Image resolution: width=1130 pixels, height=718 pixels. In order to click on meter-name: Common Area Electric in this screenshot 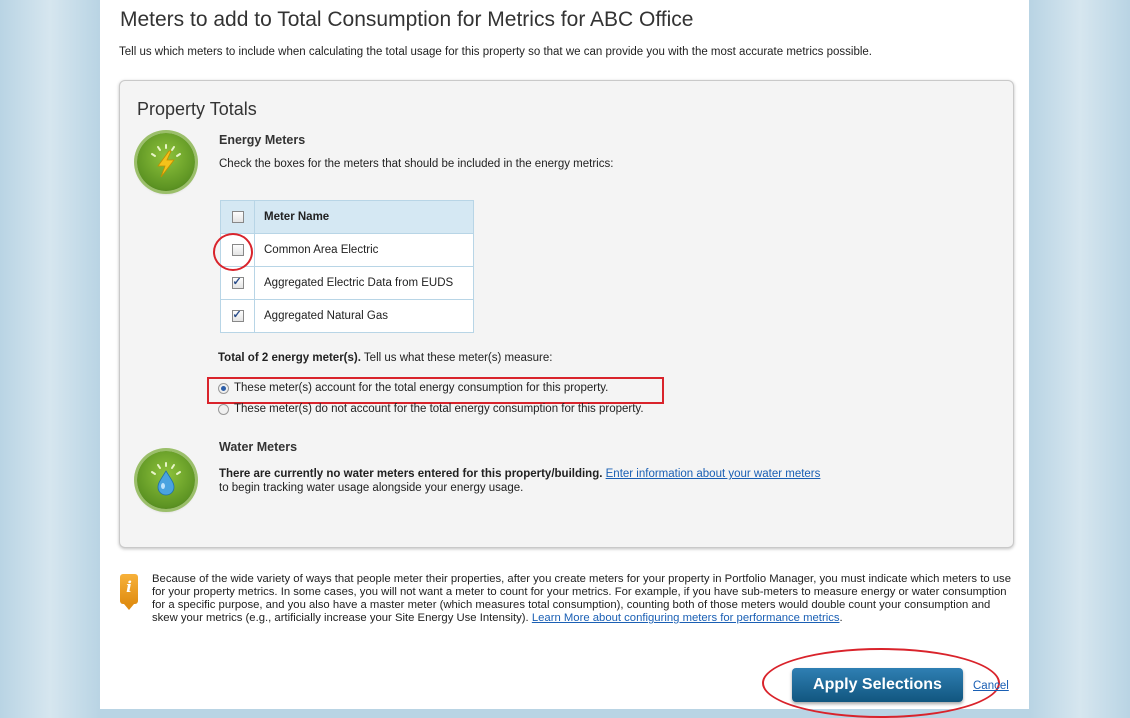, I will do `click(364, 250)`.